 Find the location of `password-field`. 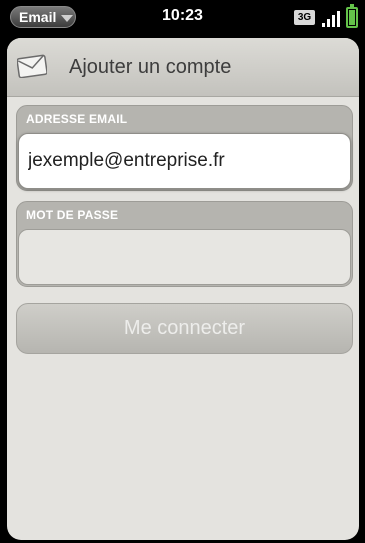

password-field is located at coordinates (184, 257).